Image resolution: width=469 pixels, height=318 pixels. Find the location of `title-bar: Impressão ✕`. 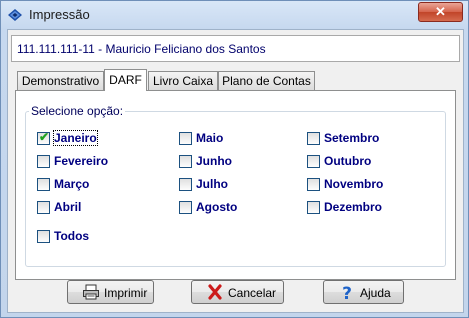

title-bar: Impressão ✕ is located at coordinates (234, 15).